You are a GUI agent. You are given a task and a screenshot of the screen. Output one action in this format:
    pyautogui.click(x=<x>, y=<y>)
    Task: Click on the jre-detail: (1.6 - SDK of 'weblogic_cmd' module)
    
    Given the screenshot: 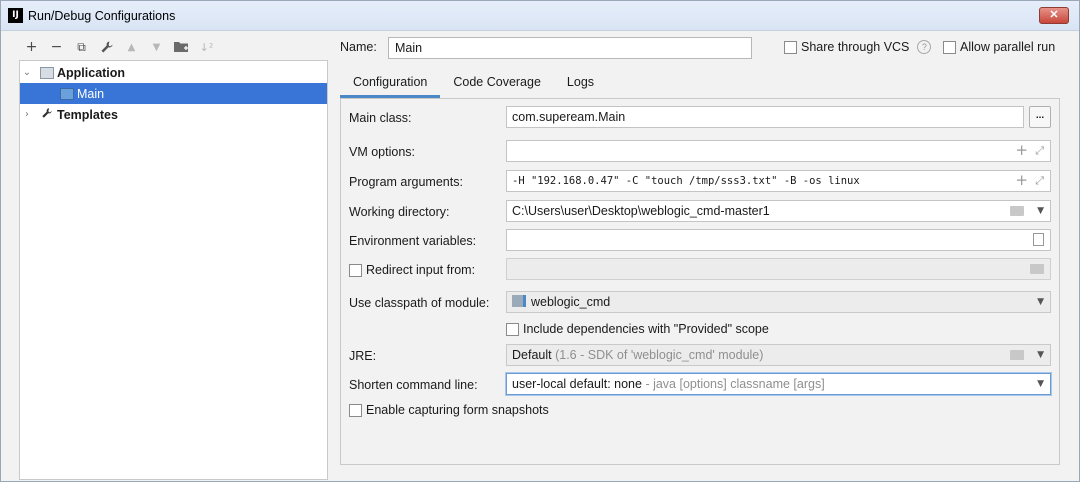 What is the action you would take?
    pyautogui.click(x=659, y=355)
    